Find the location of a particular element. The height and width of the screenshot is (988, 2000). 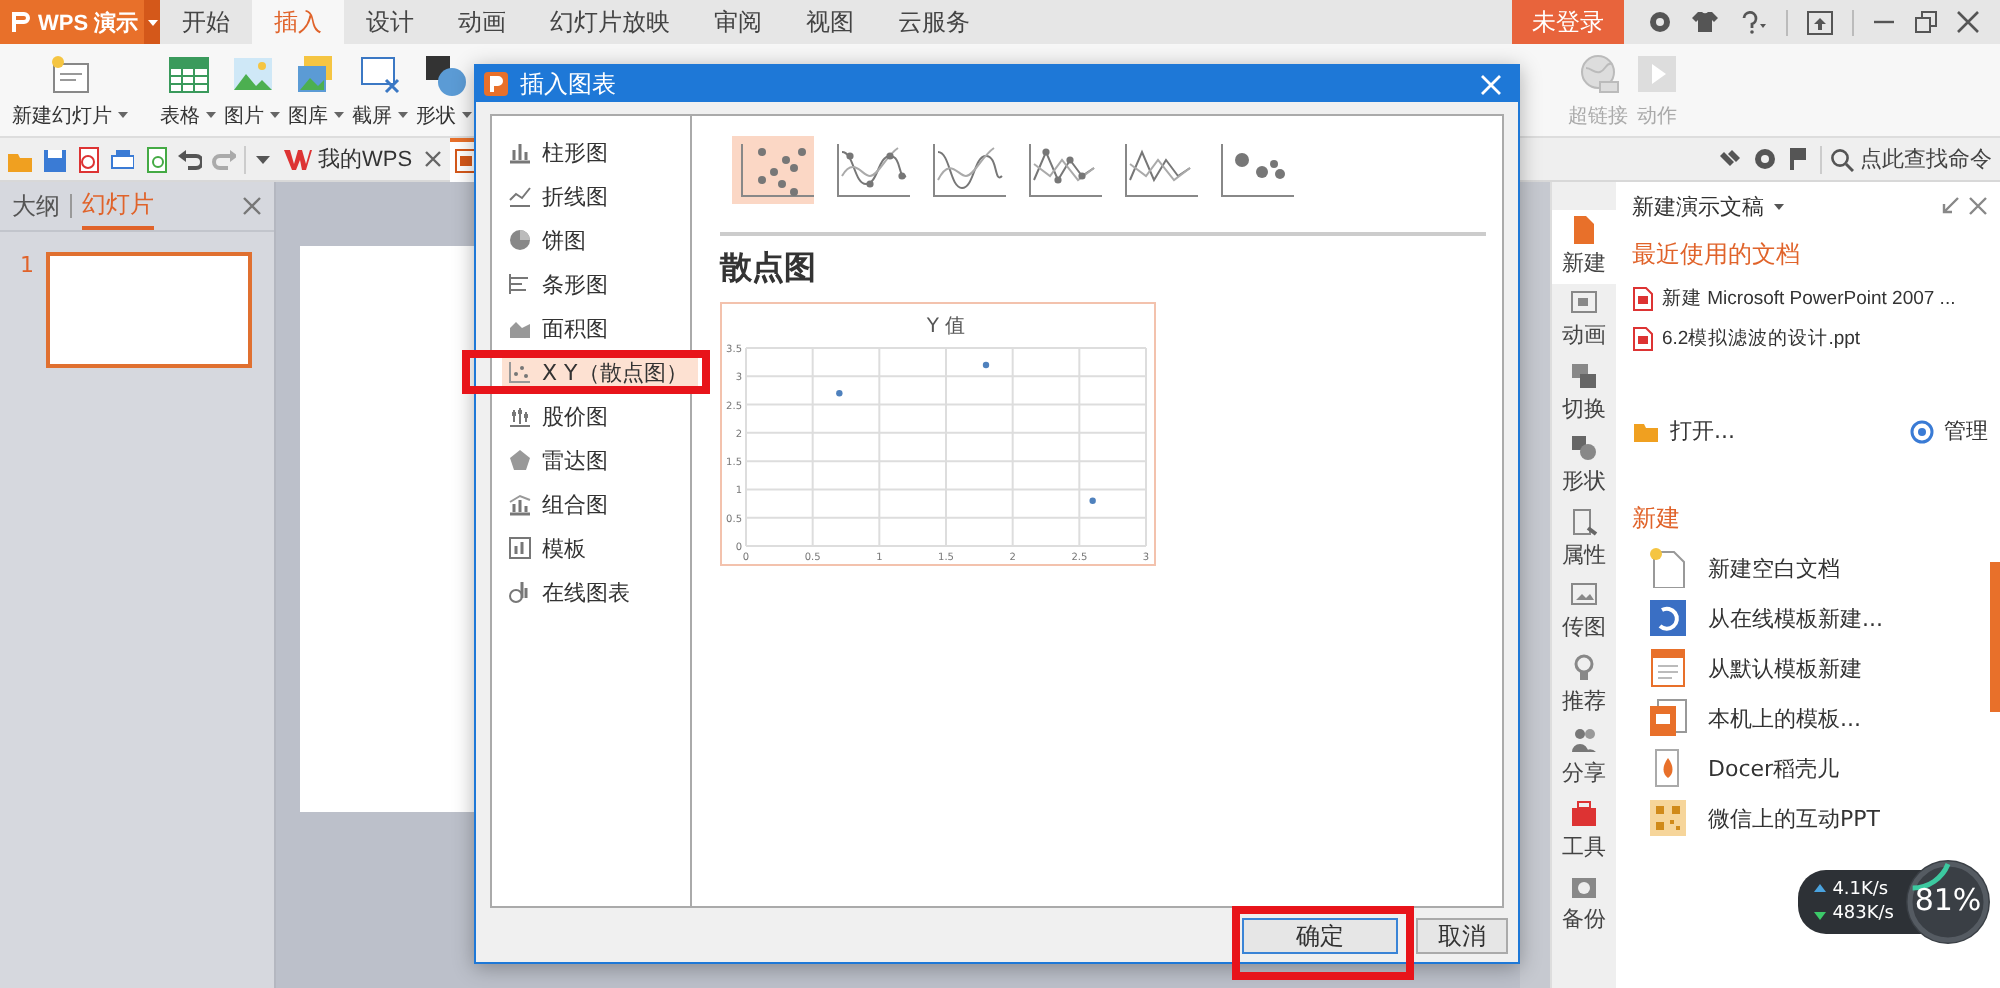

chart-type-item: 组合图 is located at coordinates (560, 504).